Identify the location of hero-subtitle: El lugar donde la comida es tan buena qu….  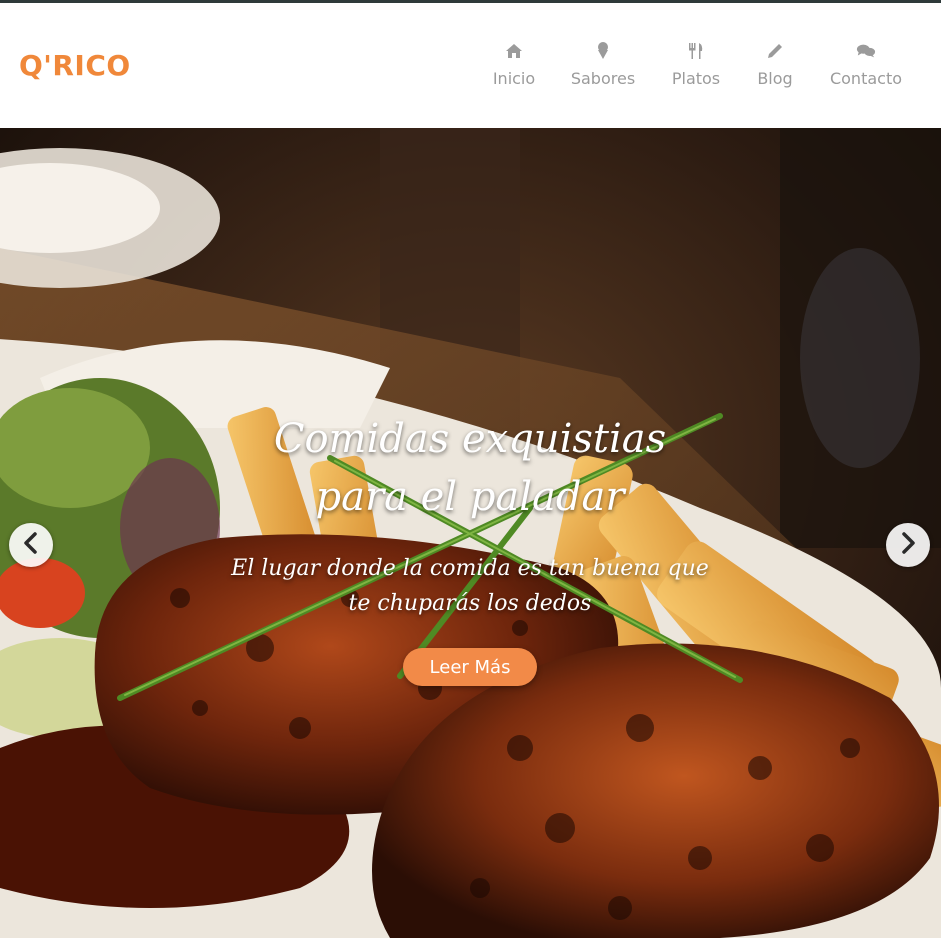
(470, 586).